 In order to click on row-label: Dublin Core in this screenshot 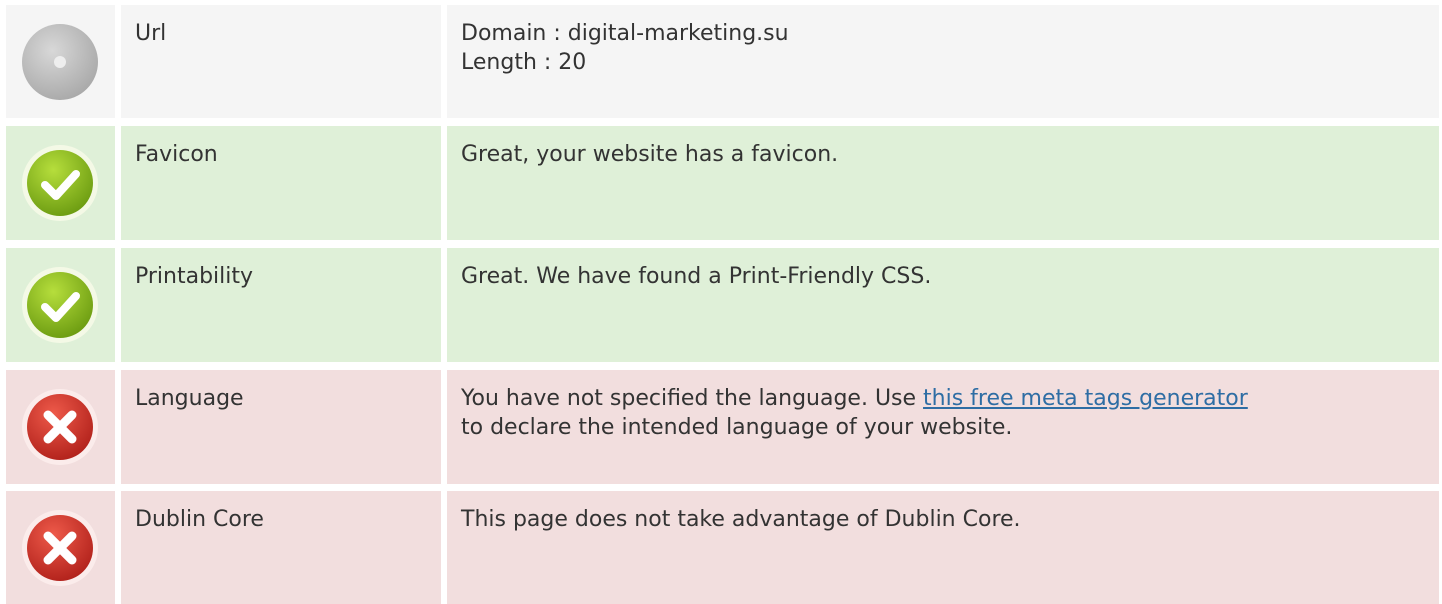, I will do `click(199, 519)`.